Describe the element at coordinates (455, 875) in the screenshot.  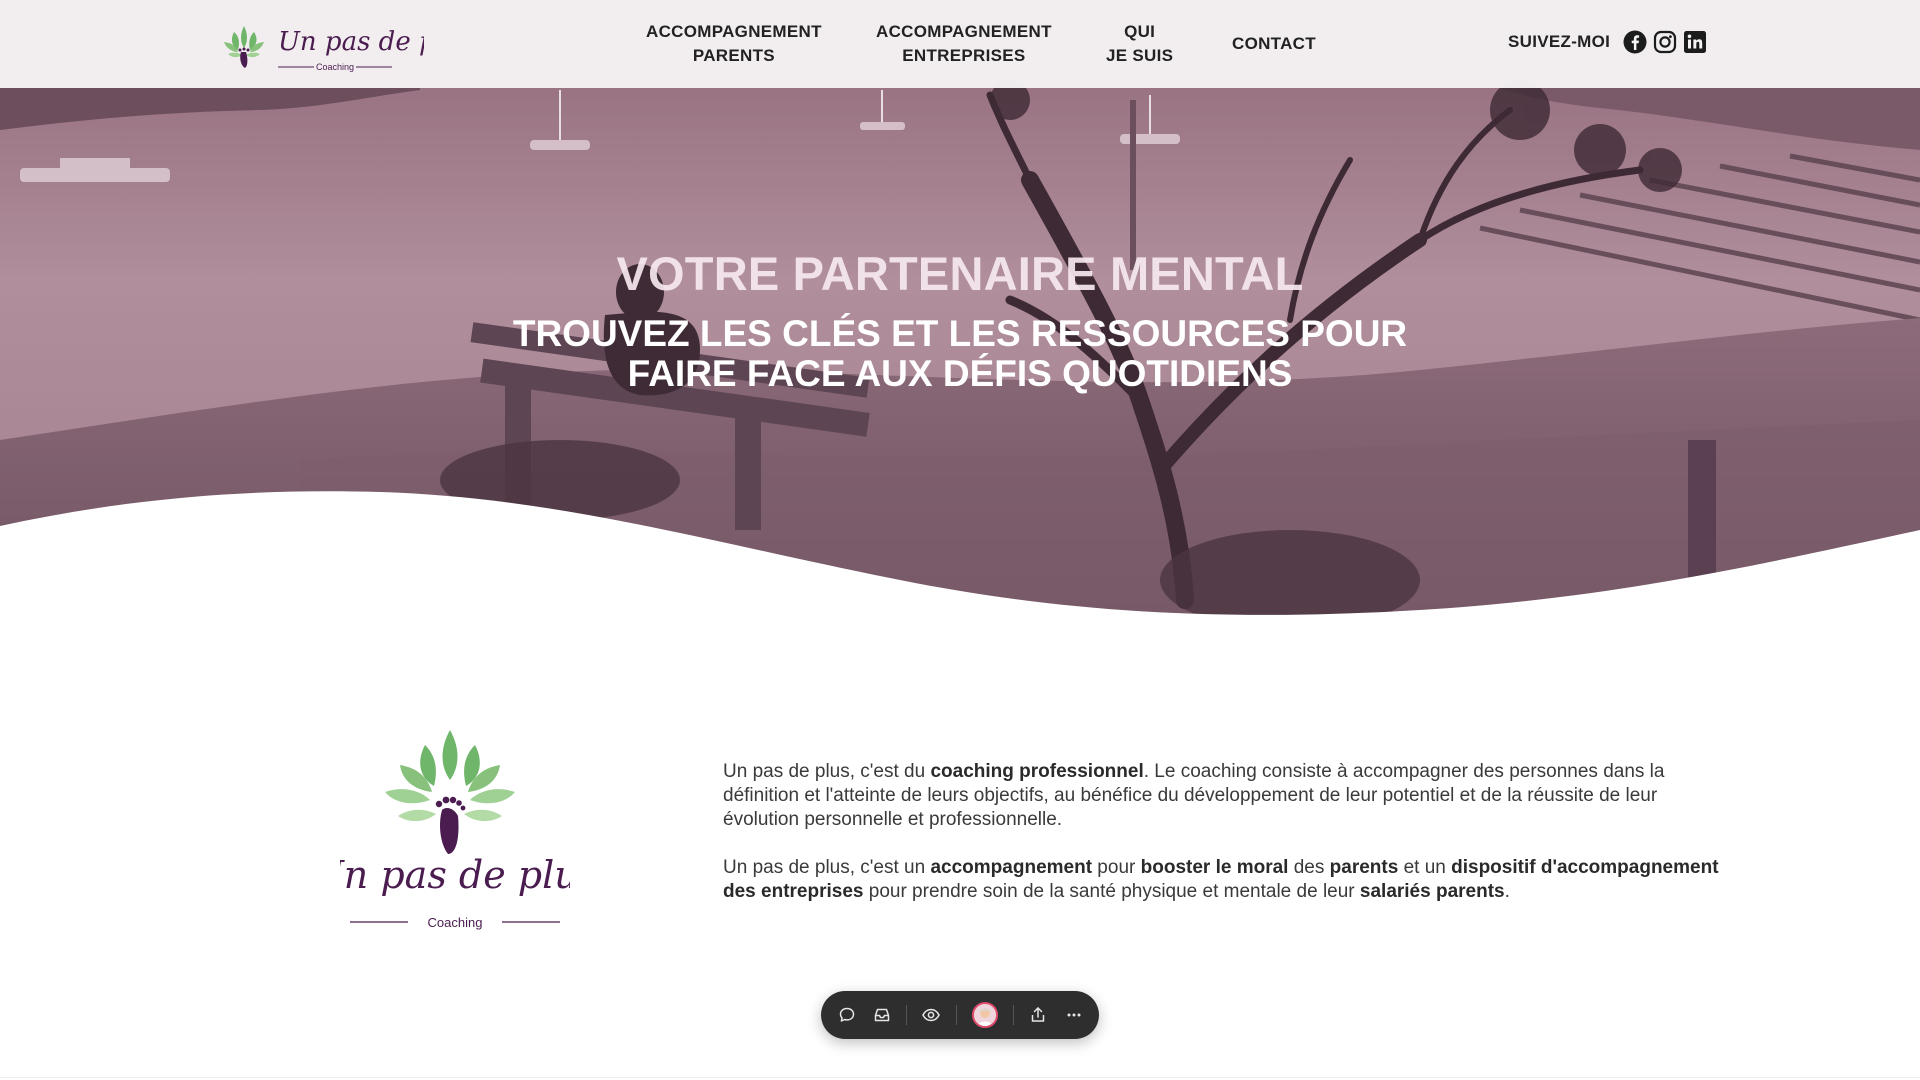
I see `logo-wordmark-large: Un pas de plus` at that location.